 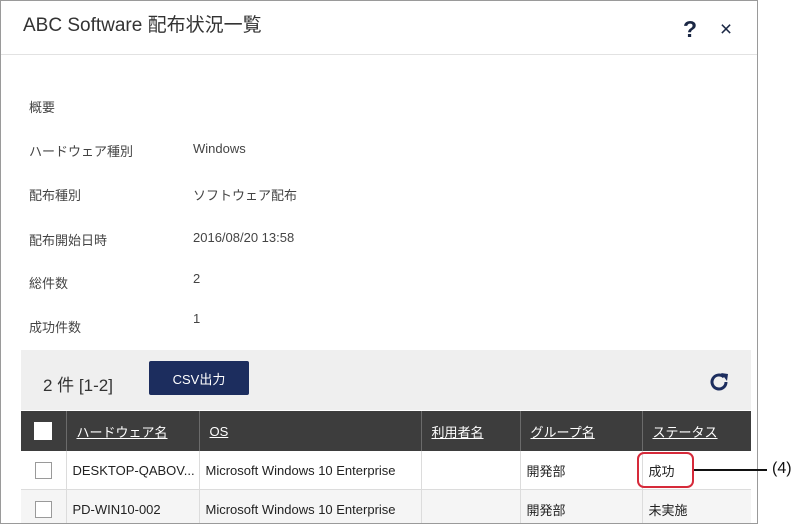 I want to click on start-datetime-value: 2016/08/20 13:58, so click(x=244, y=237).